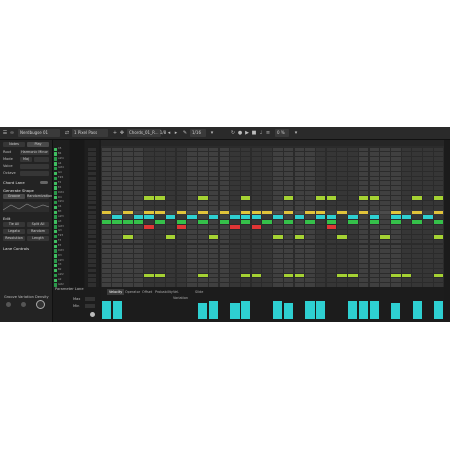 The image size is (450, 450). I want to click on octave-field, so click(34, 173).